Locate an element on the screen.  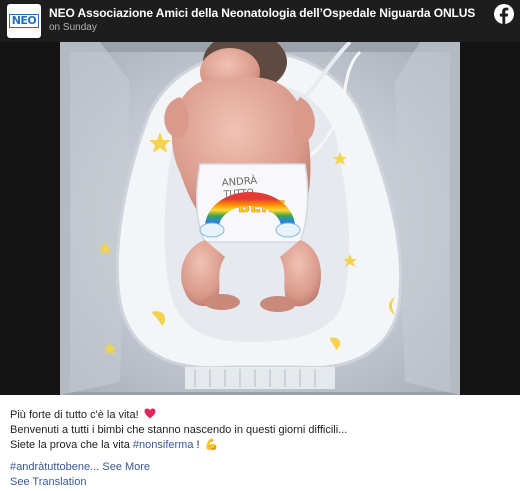
facebook-icon is located at coordinates (504, 14).